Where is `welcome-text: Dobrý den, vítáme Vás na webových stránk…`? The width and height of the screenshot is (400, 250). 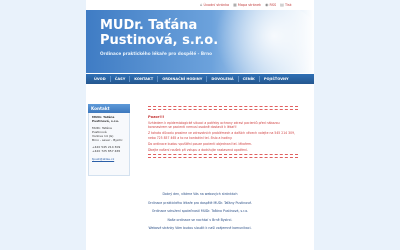
welcome-text: Dobrý den, vítáme Vás na webových stránk… is located at coordinates (200, 211).